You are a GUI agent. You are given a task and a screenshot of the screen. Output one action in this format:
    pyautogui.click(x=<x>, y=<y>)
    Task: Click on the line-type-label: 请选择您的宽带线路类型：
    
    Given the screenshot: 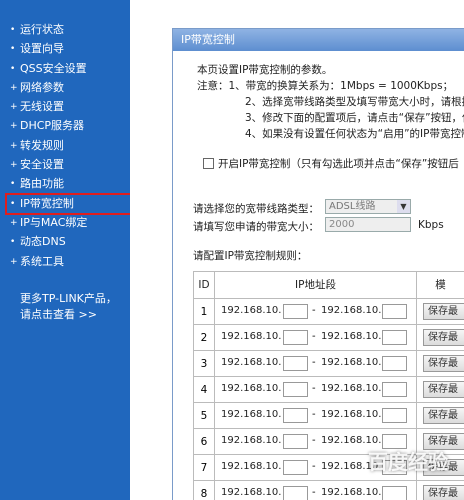 What is the action you would take?
    pyautogui.click(x=256, y=209)
    